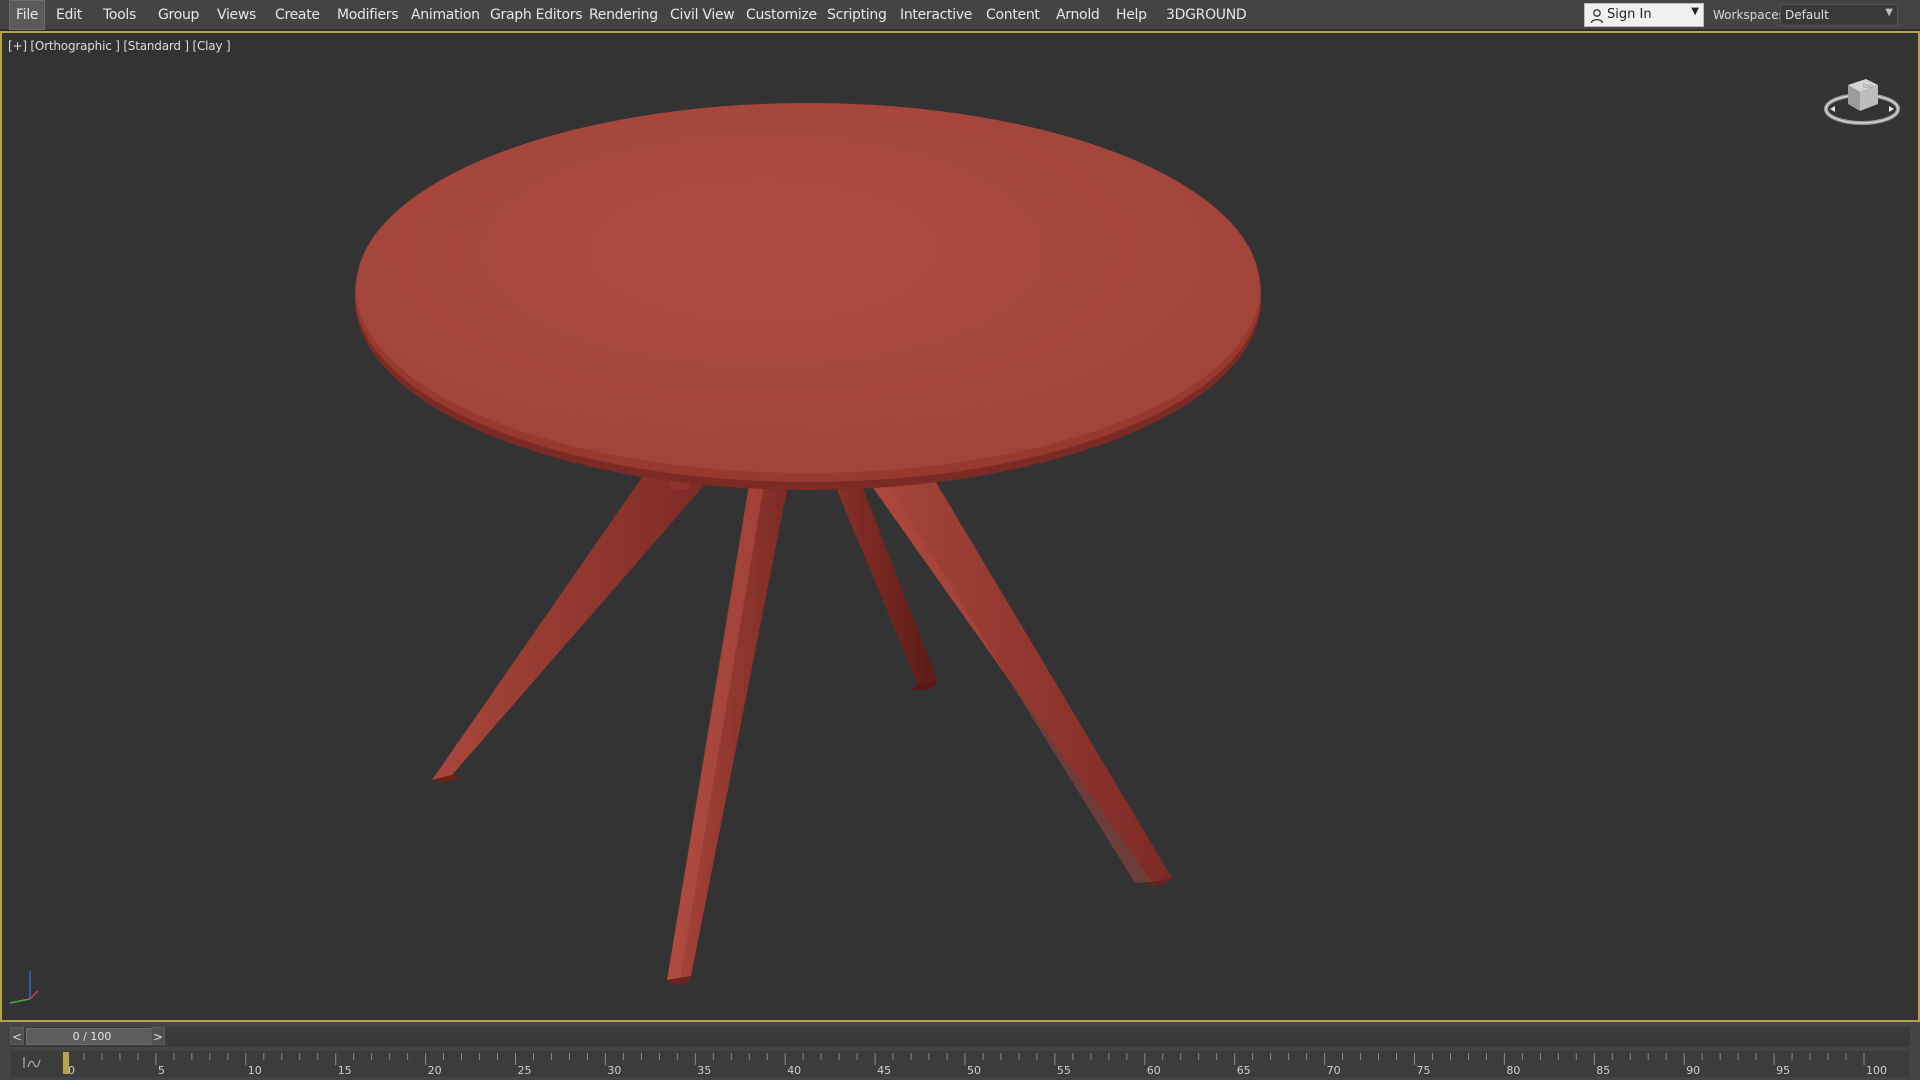 The image size is (1920, 1080). What do you see at coordinates (1131, 15) in the screenshot?
I see `menu-help: Help` at bounding box center [1131, 15].